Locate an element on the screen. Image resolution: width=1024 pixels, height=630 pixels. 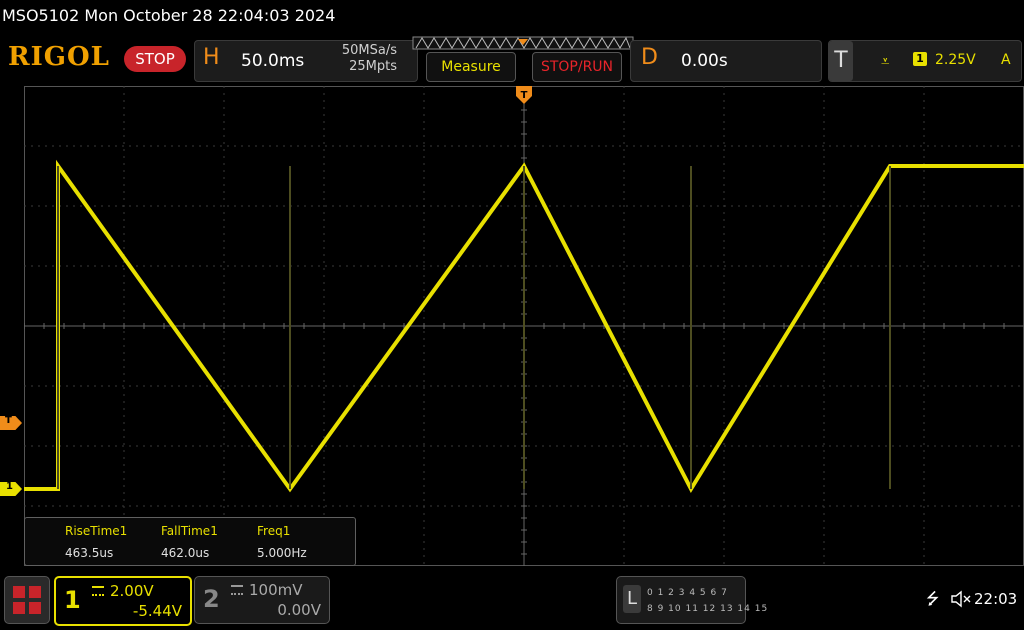
channel1-ground-marker: 1 is located at coordinates (11, 489).